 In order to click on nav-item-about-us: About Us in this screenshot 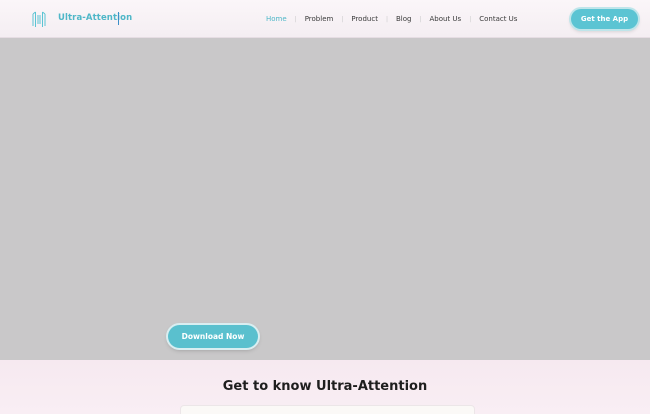, I will do `click(445, 19)`.